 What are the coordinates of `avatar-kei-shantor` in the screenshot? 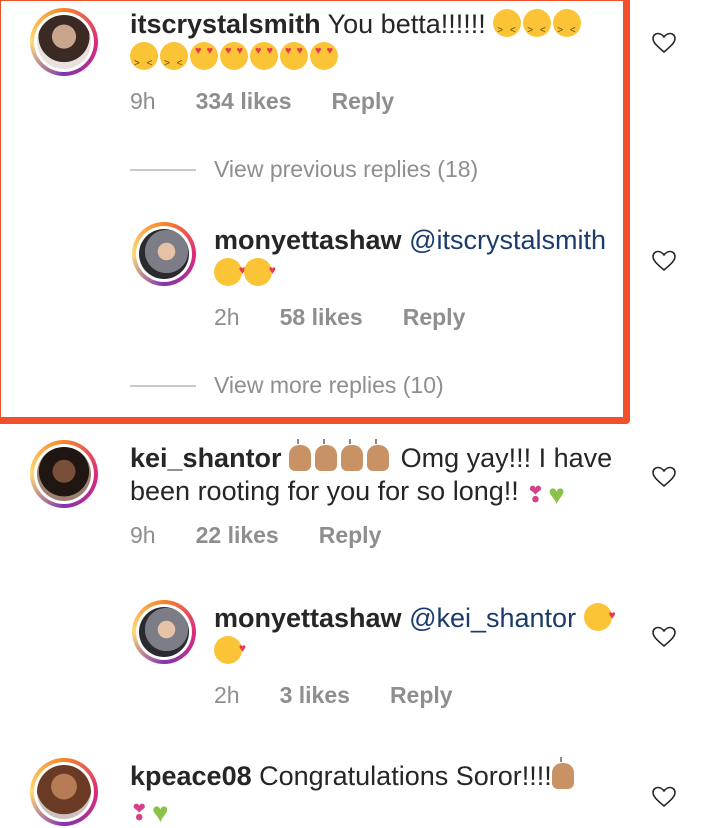 It's located at (64, 474).